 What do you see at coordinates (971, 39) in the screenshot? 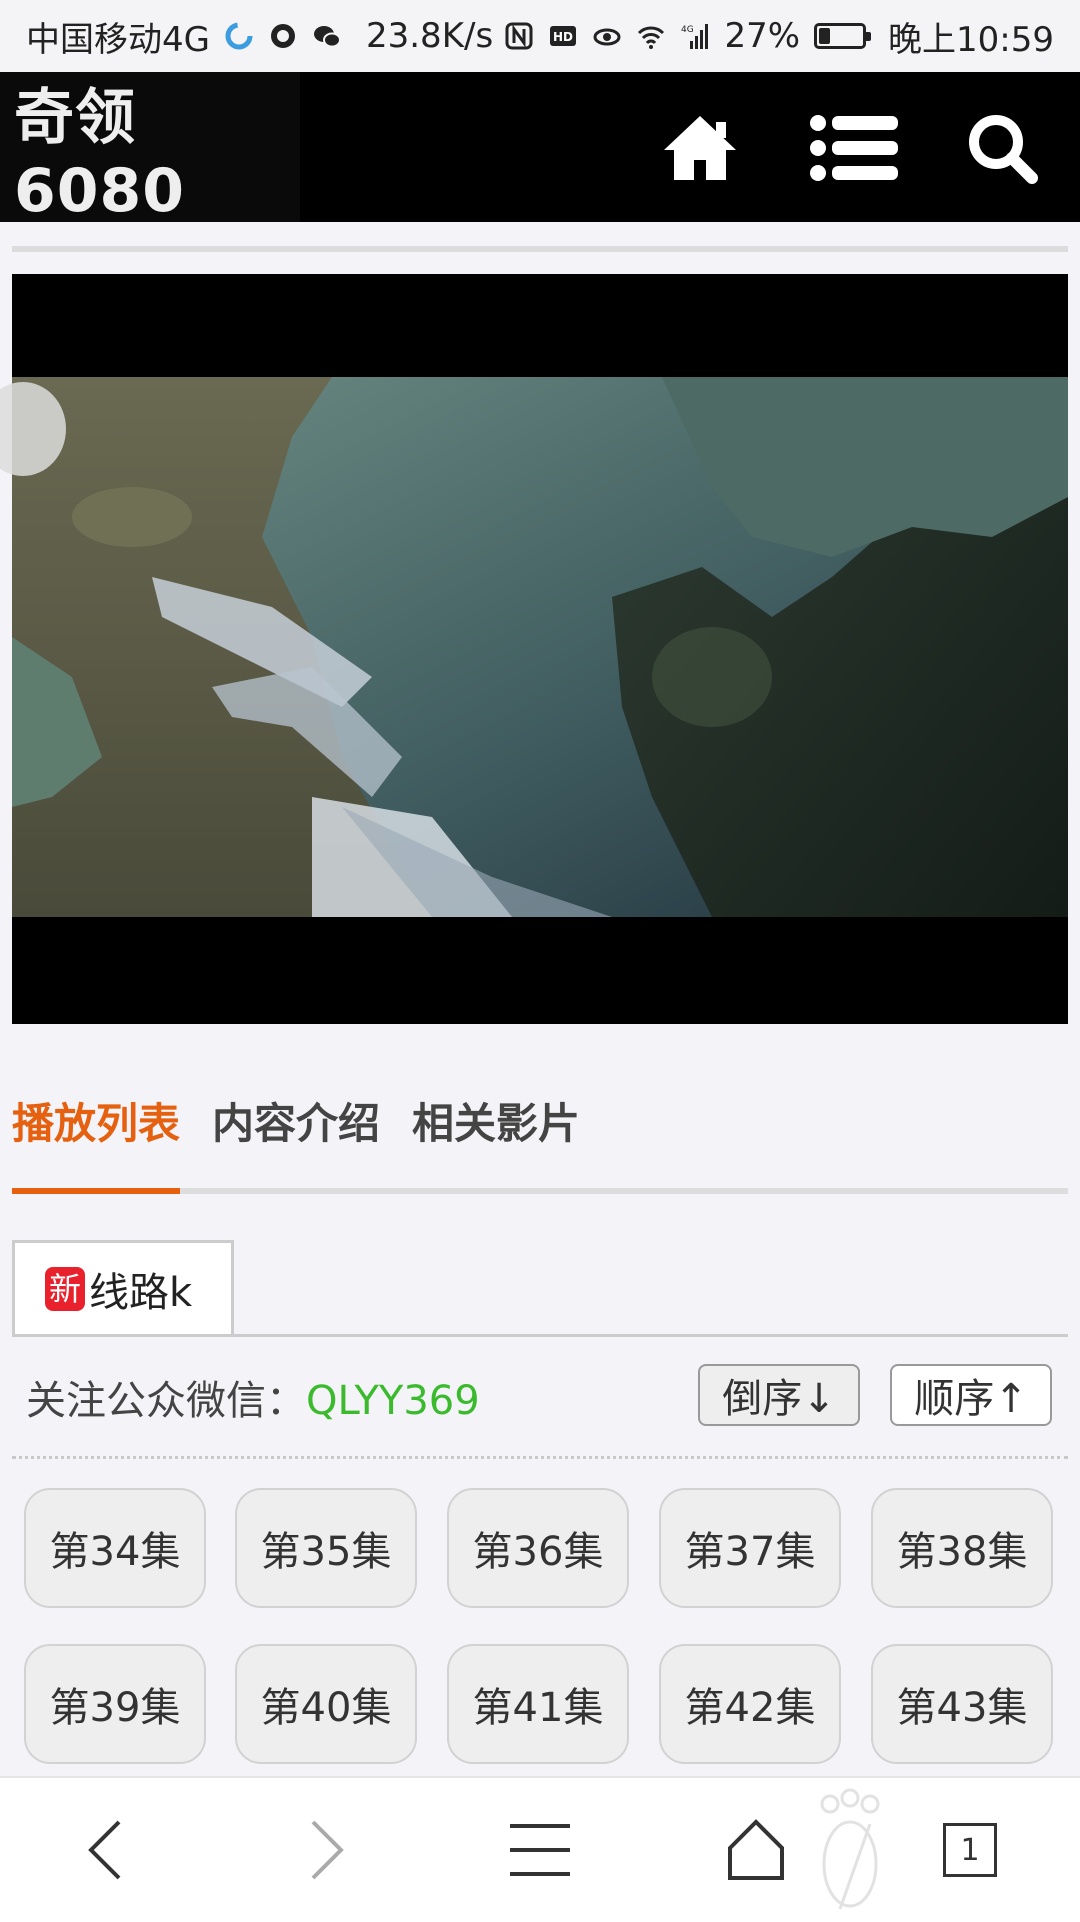
I see `clock: 晚上10:59` at bounding box center [971, 39].